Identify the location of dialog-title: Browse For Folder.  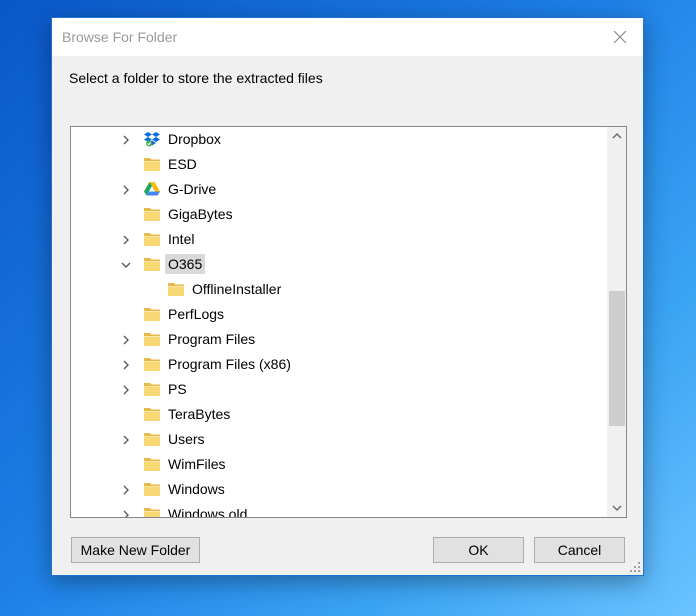
(120, 37).